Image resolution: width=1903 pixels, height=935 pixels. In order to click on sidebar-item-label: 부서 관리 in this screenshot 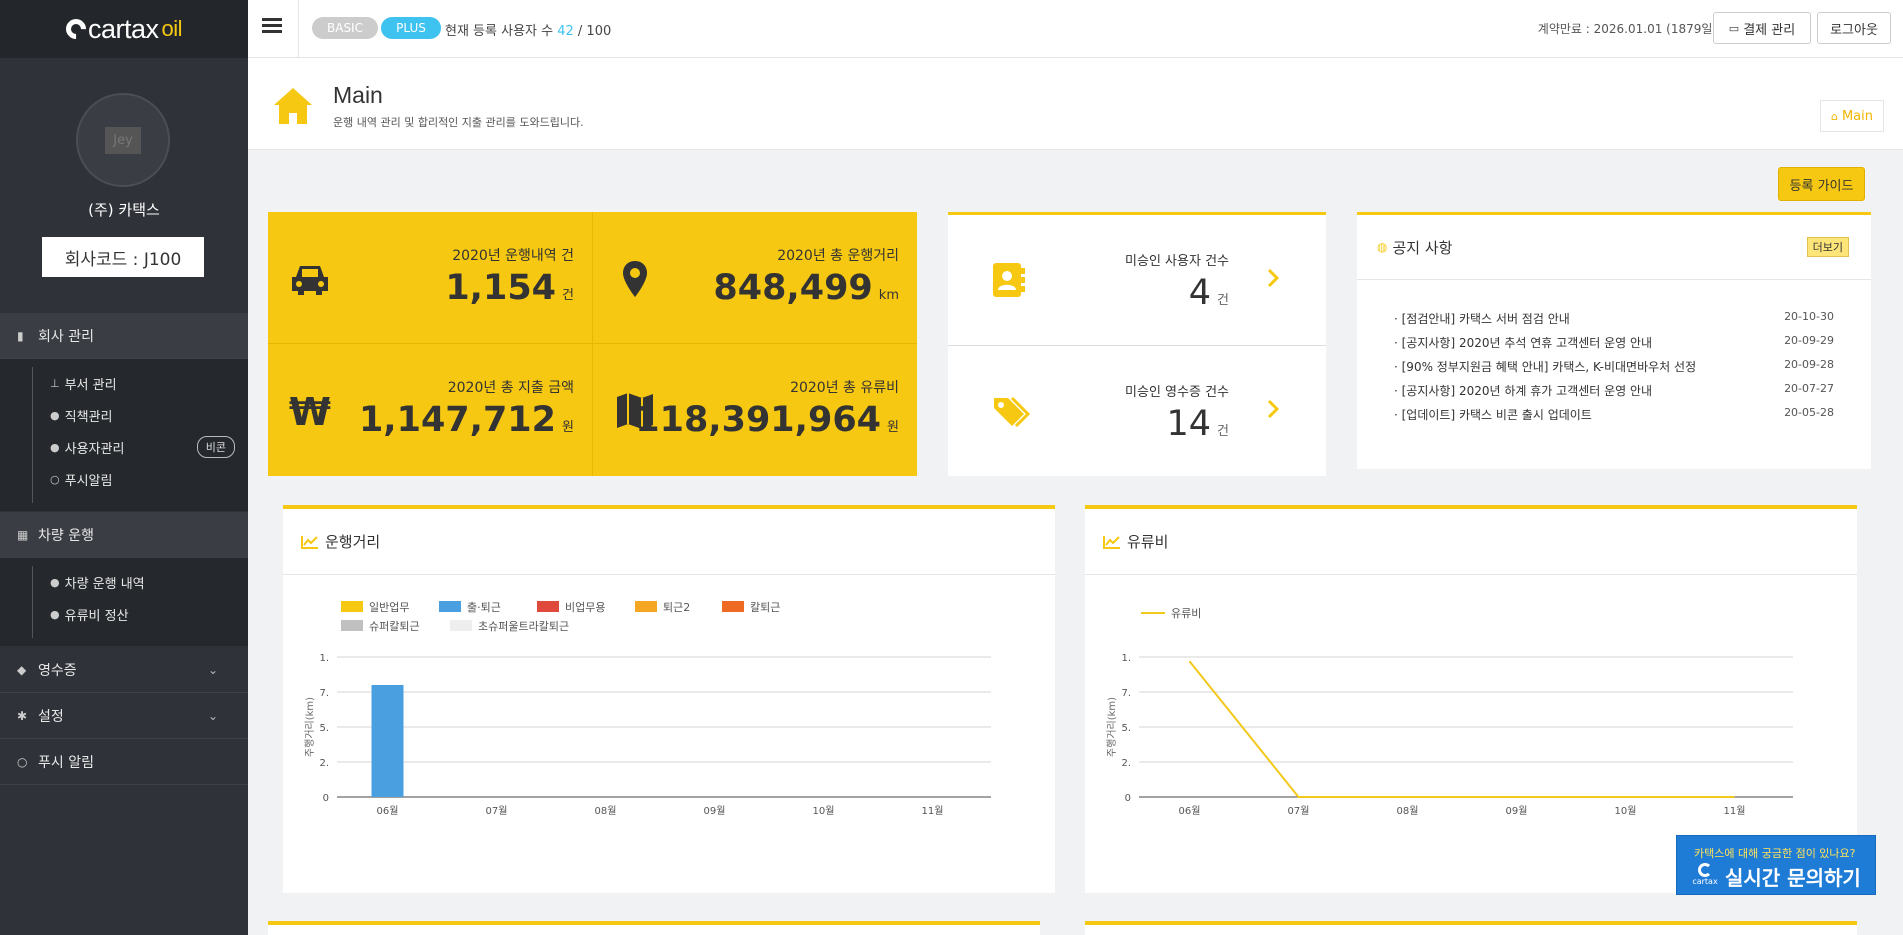, I will do `click(90, 385)`.